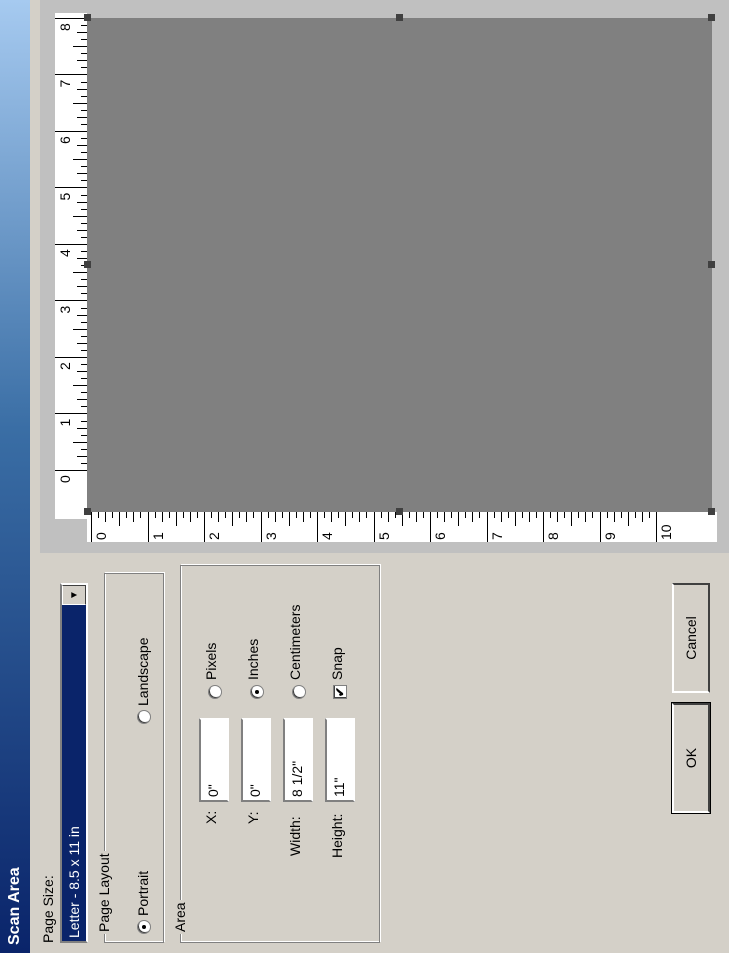 The width and height of the screenshot is (729, 953). What do you see at coordinates (87, 17) in the screenshot?
I see `resize-handle-top-right` at bounding box center [87, 17].